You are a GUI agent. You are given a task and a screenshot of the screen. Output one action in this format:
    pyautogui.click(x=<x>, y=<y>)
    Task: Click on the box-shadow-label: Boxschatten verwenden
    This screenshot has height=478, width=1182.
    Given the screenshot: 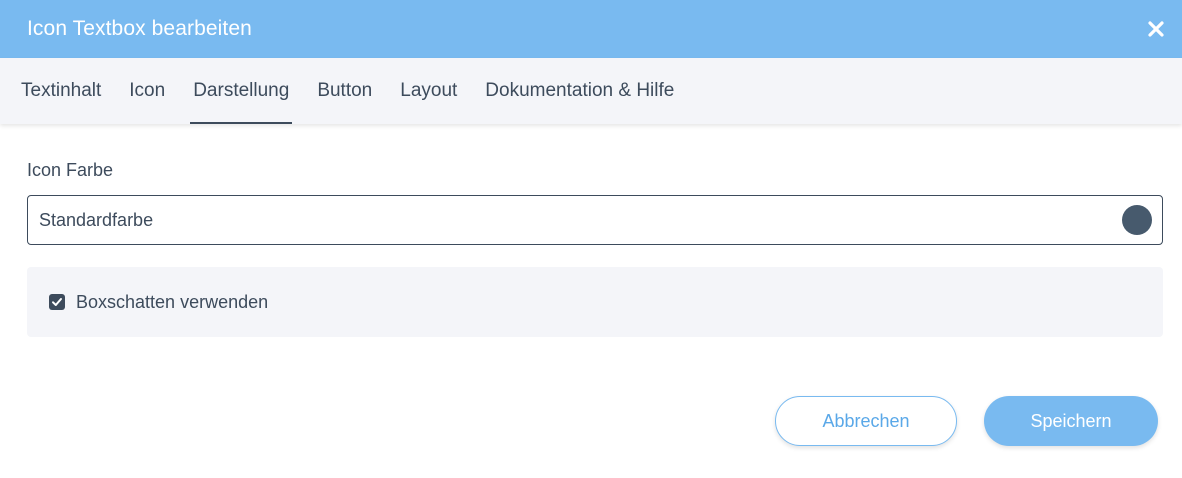 What is the action you would take?
    pyautogui.click(x=172, y=301)
    